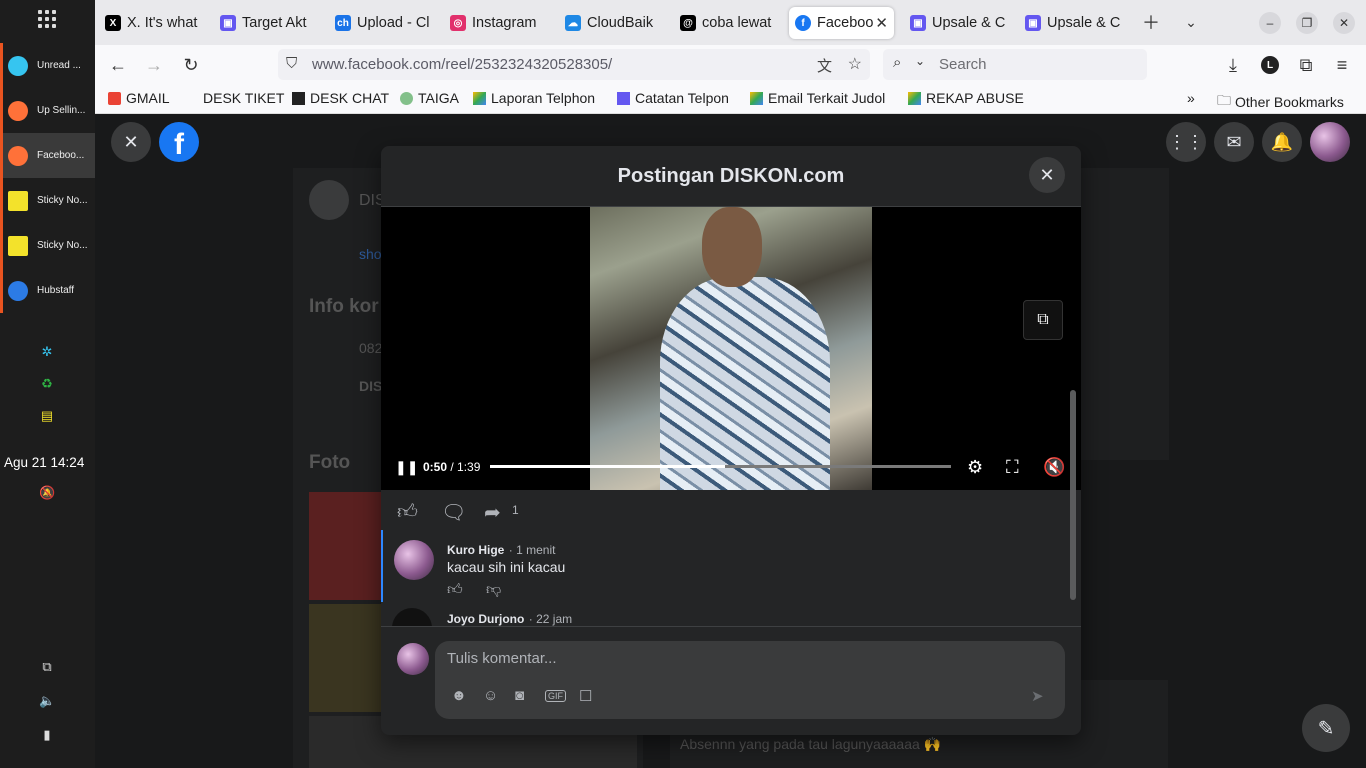 The image size is (1366, 768). Describe the element at coordinates (1054, 467) in the screenshot. I see `muted-volume-icon: 🔇` at that location.